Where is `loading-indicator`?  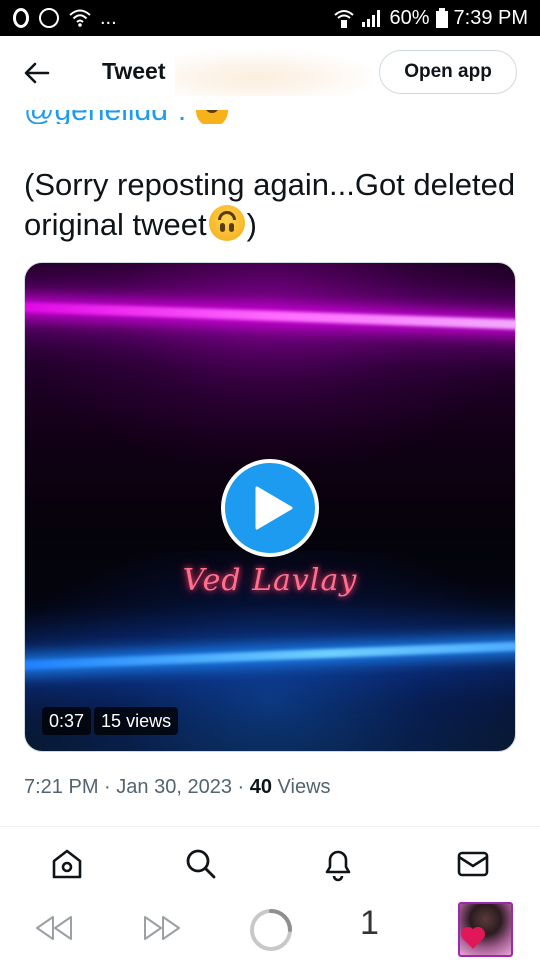 loading-indicator is located at coordinates (271, 930).